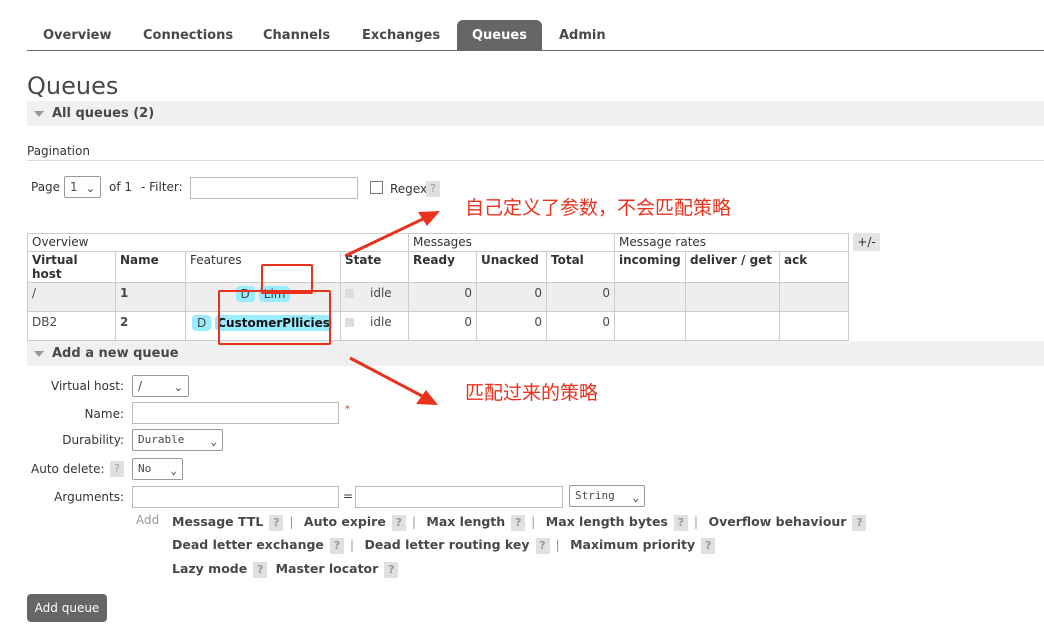 The image size is (1044, 630). I want to click on annotation-bottom-text: 匹配过来的策略, so click(532, 393).